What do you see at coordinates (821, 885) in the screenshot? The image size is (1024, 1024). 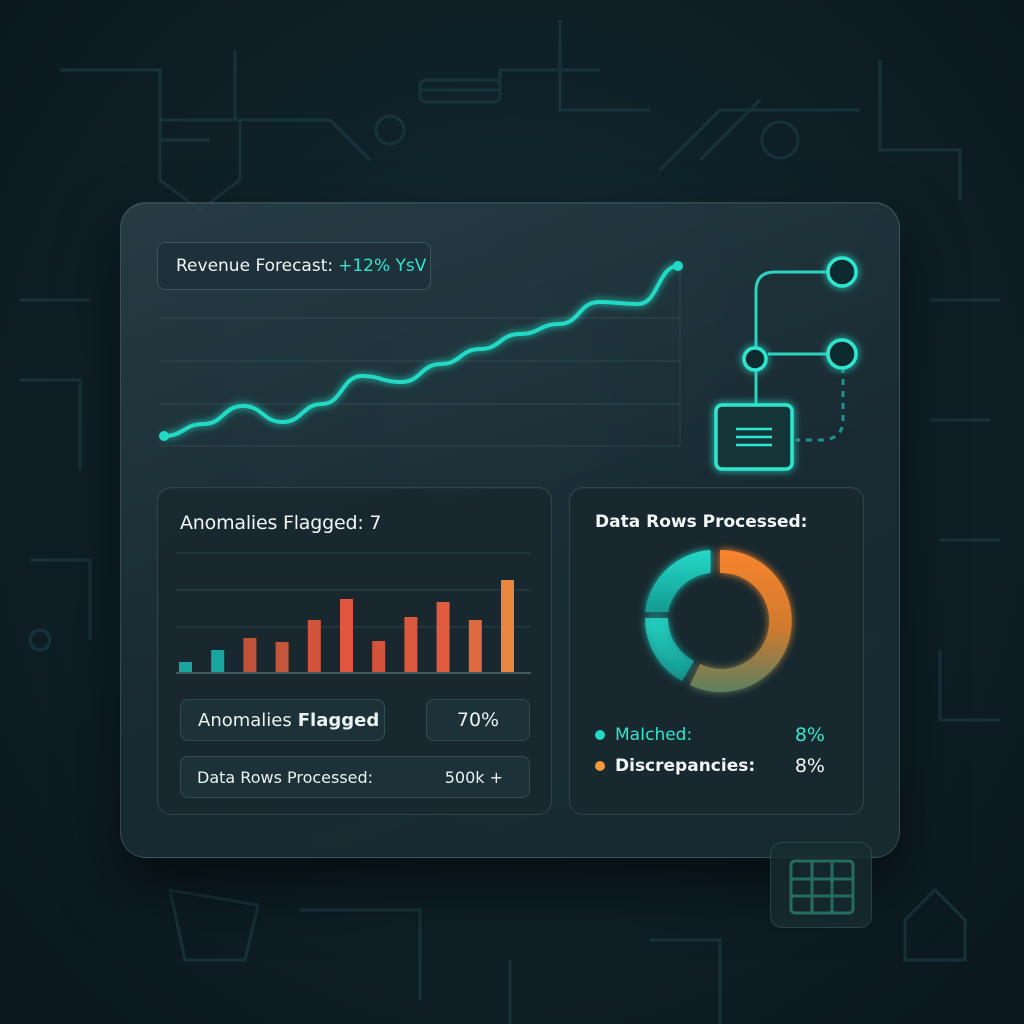 I see `table-grid-icon` at bounding box center [821, 885].